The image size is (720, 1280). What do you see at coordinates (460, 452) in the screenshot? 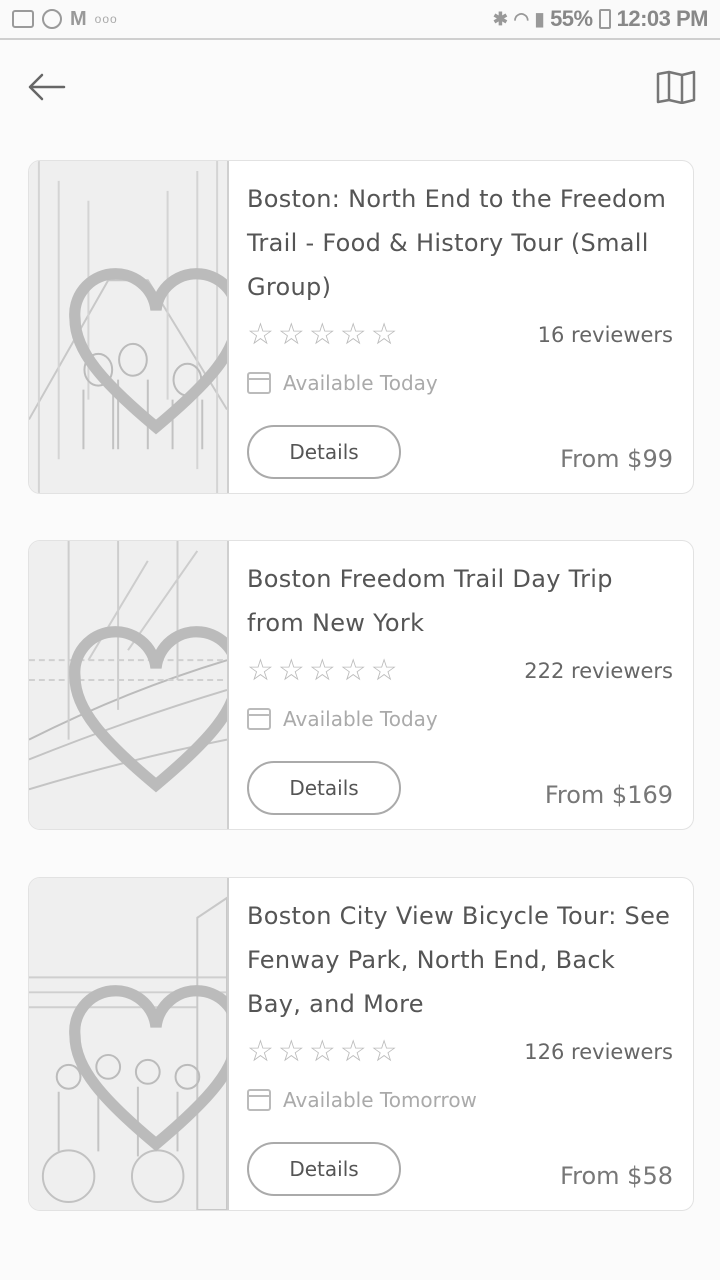
I see `card-footer: Details From $99` at bounding box center [460, 452].